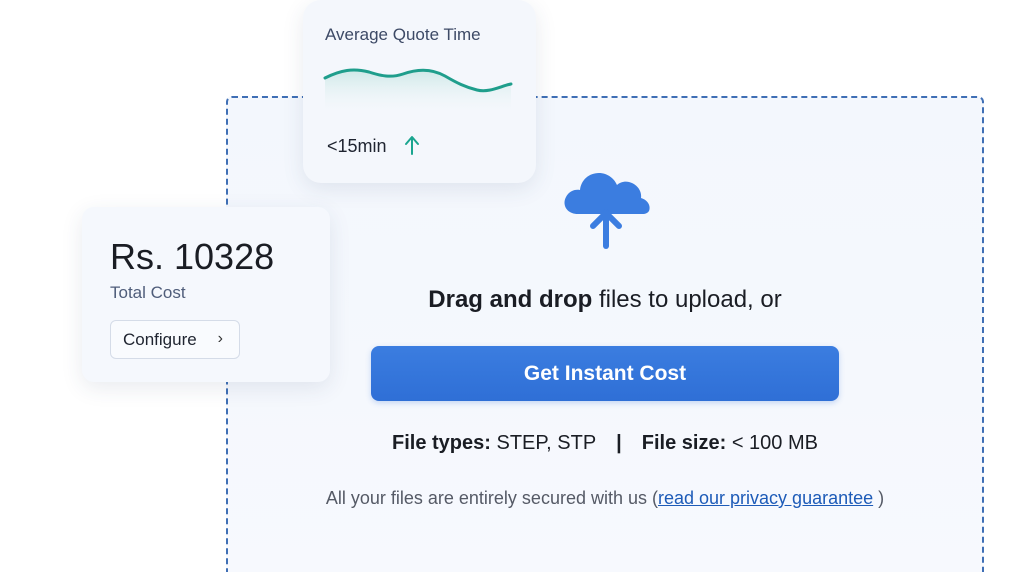 This screenshot has width=1024, height=572. I want to click on file-types-label: File types:, so click(441, 443).